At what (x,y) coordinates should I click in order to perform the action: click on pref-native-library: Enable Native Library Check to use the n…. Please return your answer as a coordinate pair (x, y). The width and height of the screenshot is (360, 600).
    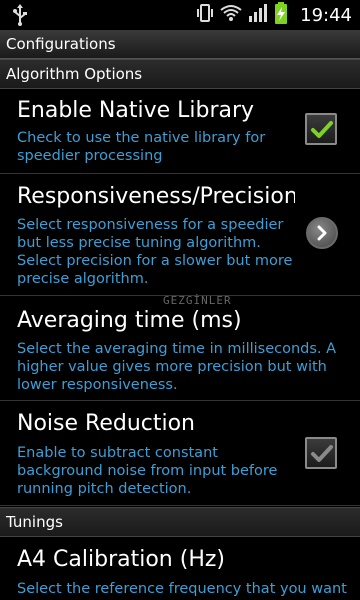
    Looking at the image, I should click on (180, 131).